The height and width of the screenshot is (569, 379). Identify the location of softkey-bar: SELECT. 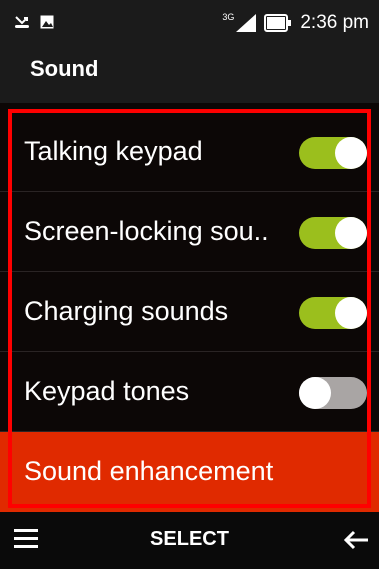
(189, 540).